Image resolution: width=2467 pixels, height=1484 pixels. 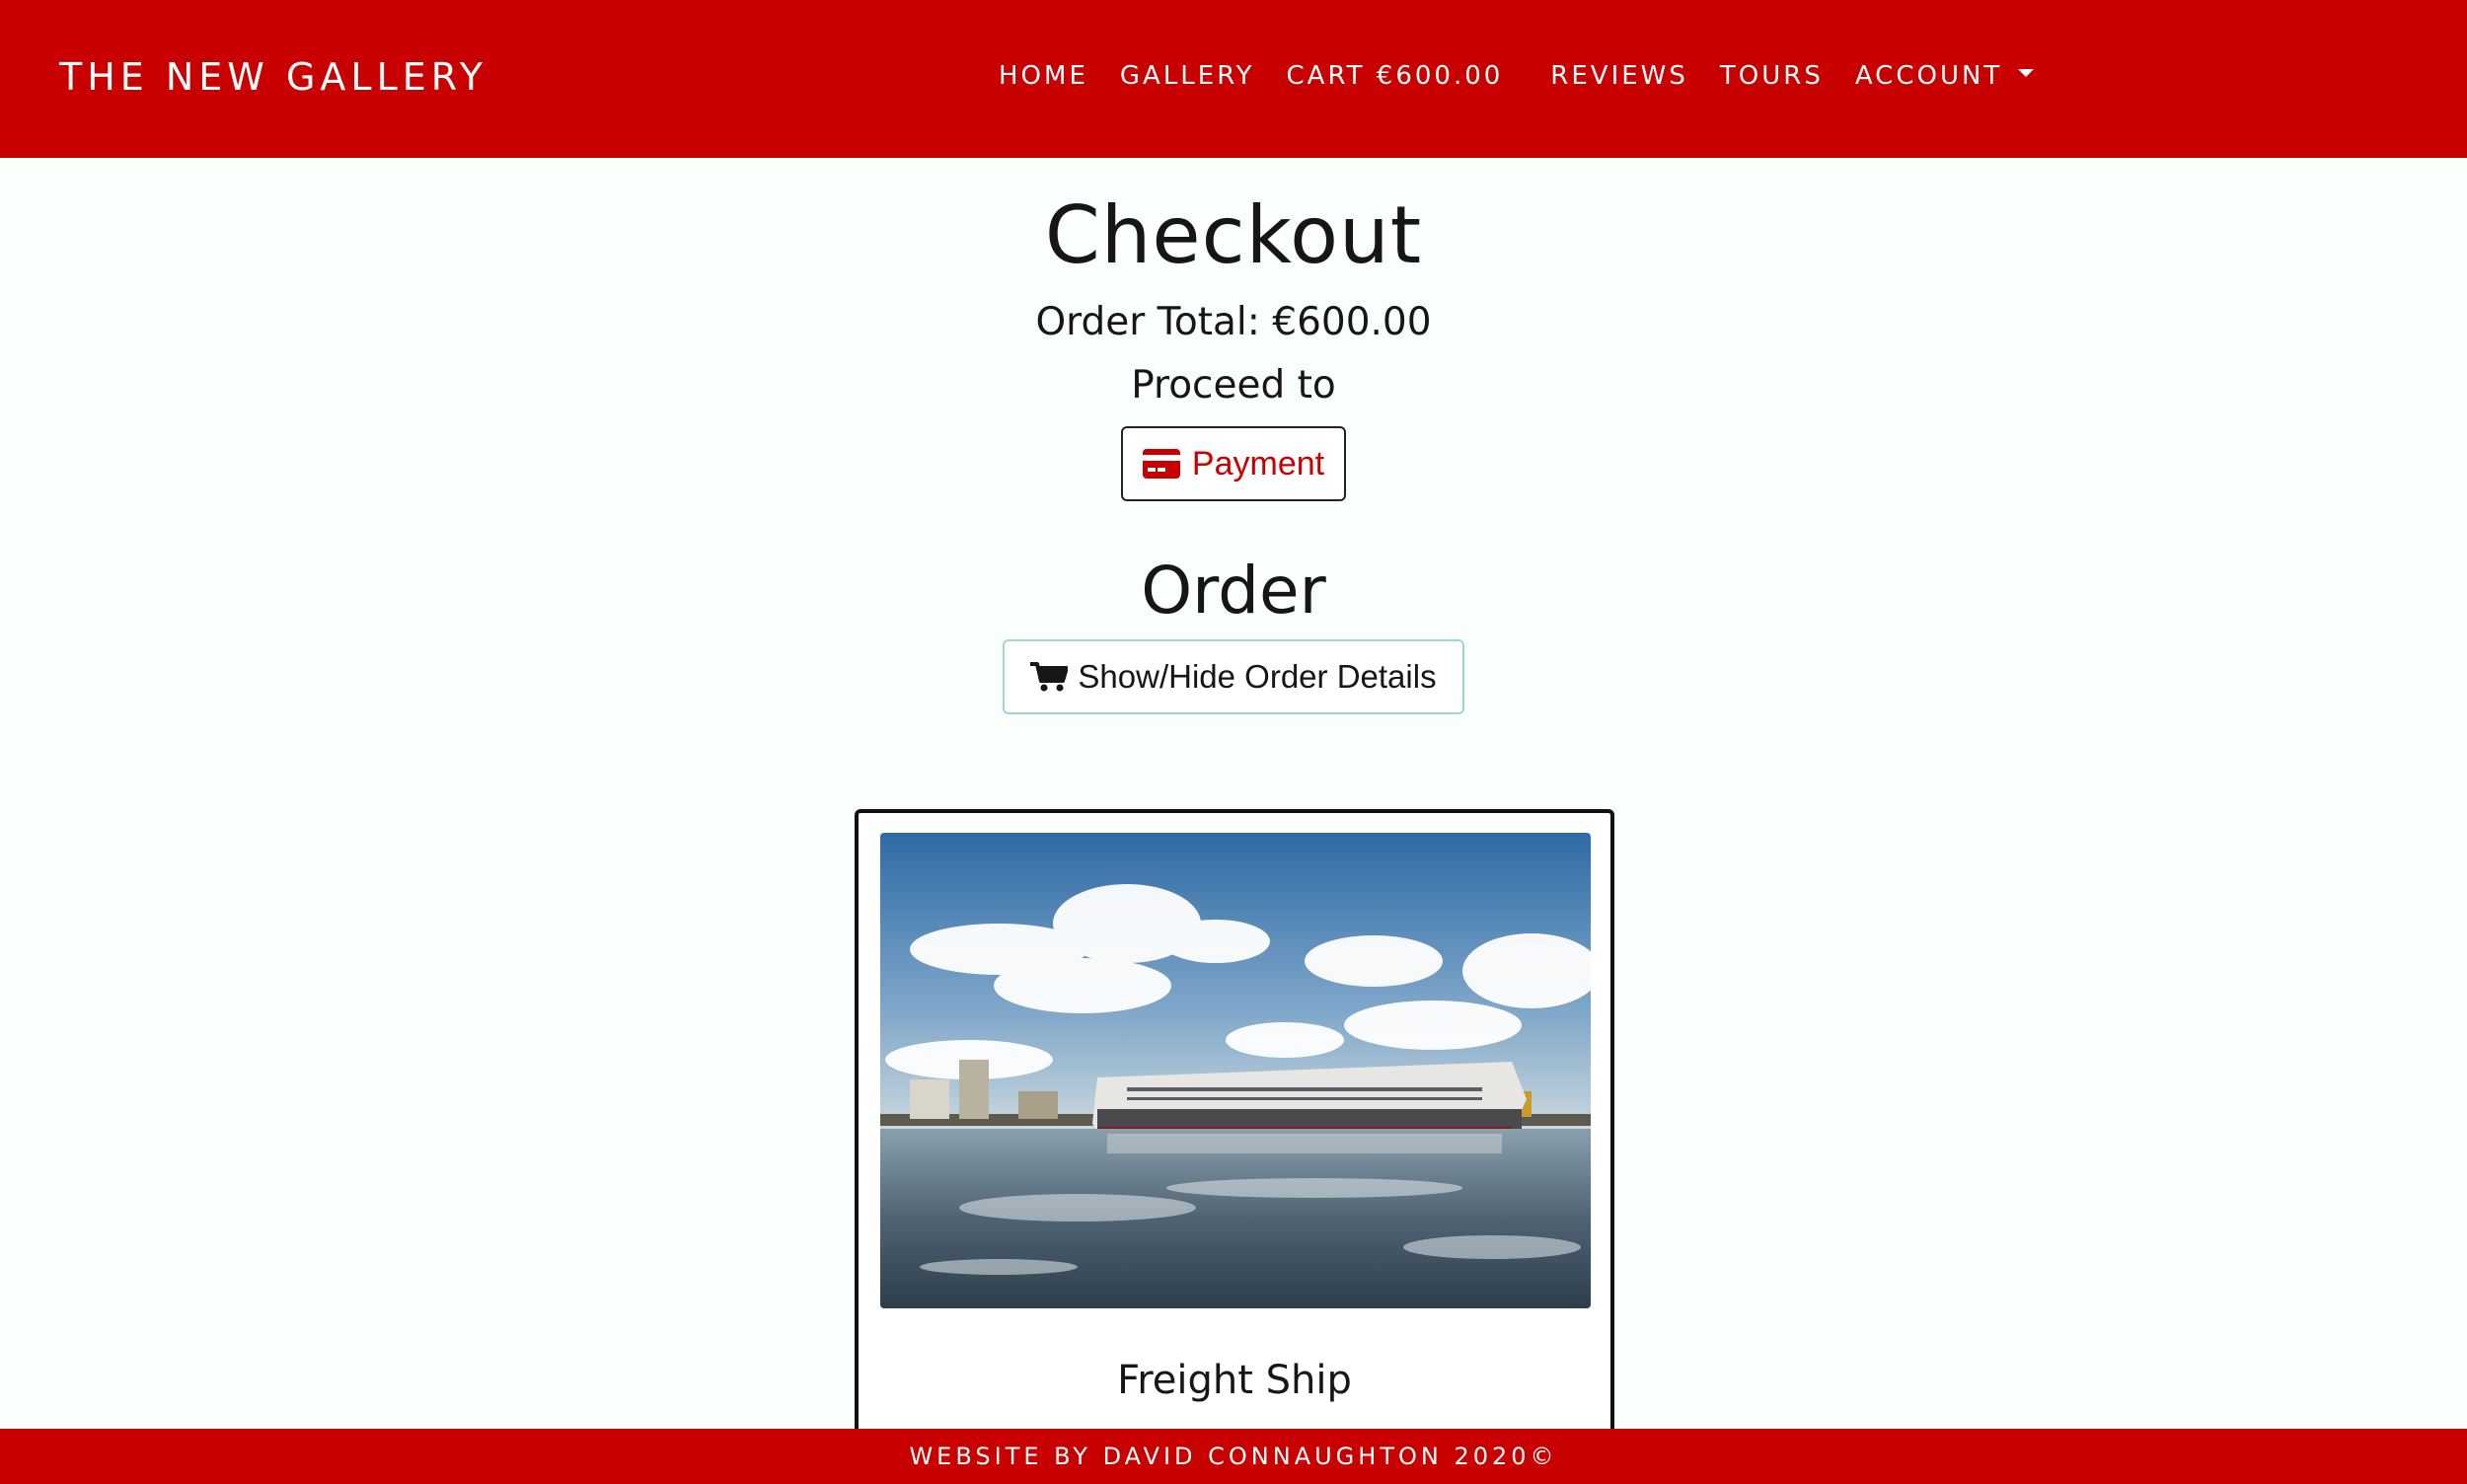 What do you see at coordinates (1395, 76) in the screenshot?
I see `nav-cart: CART €600.00` at bounding box center [1395, 76].